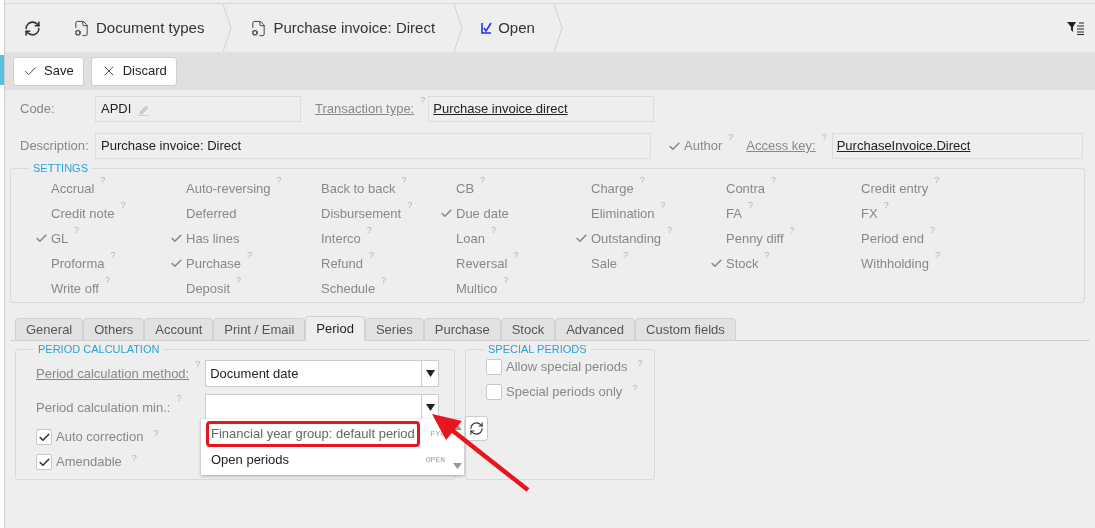  I want to click on select-field: Document date, so click(322, 373).